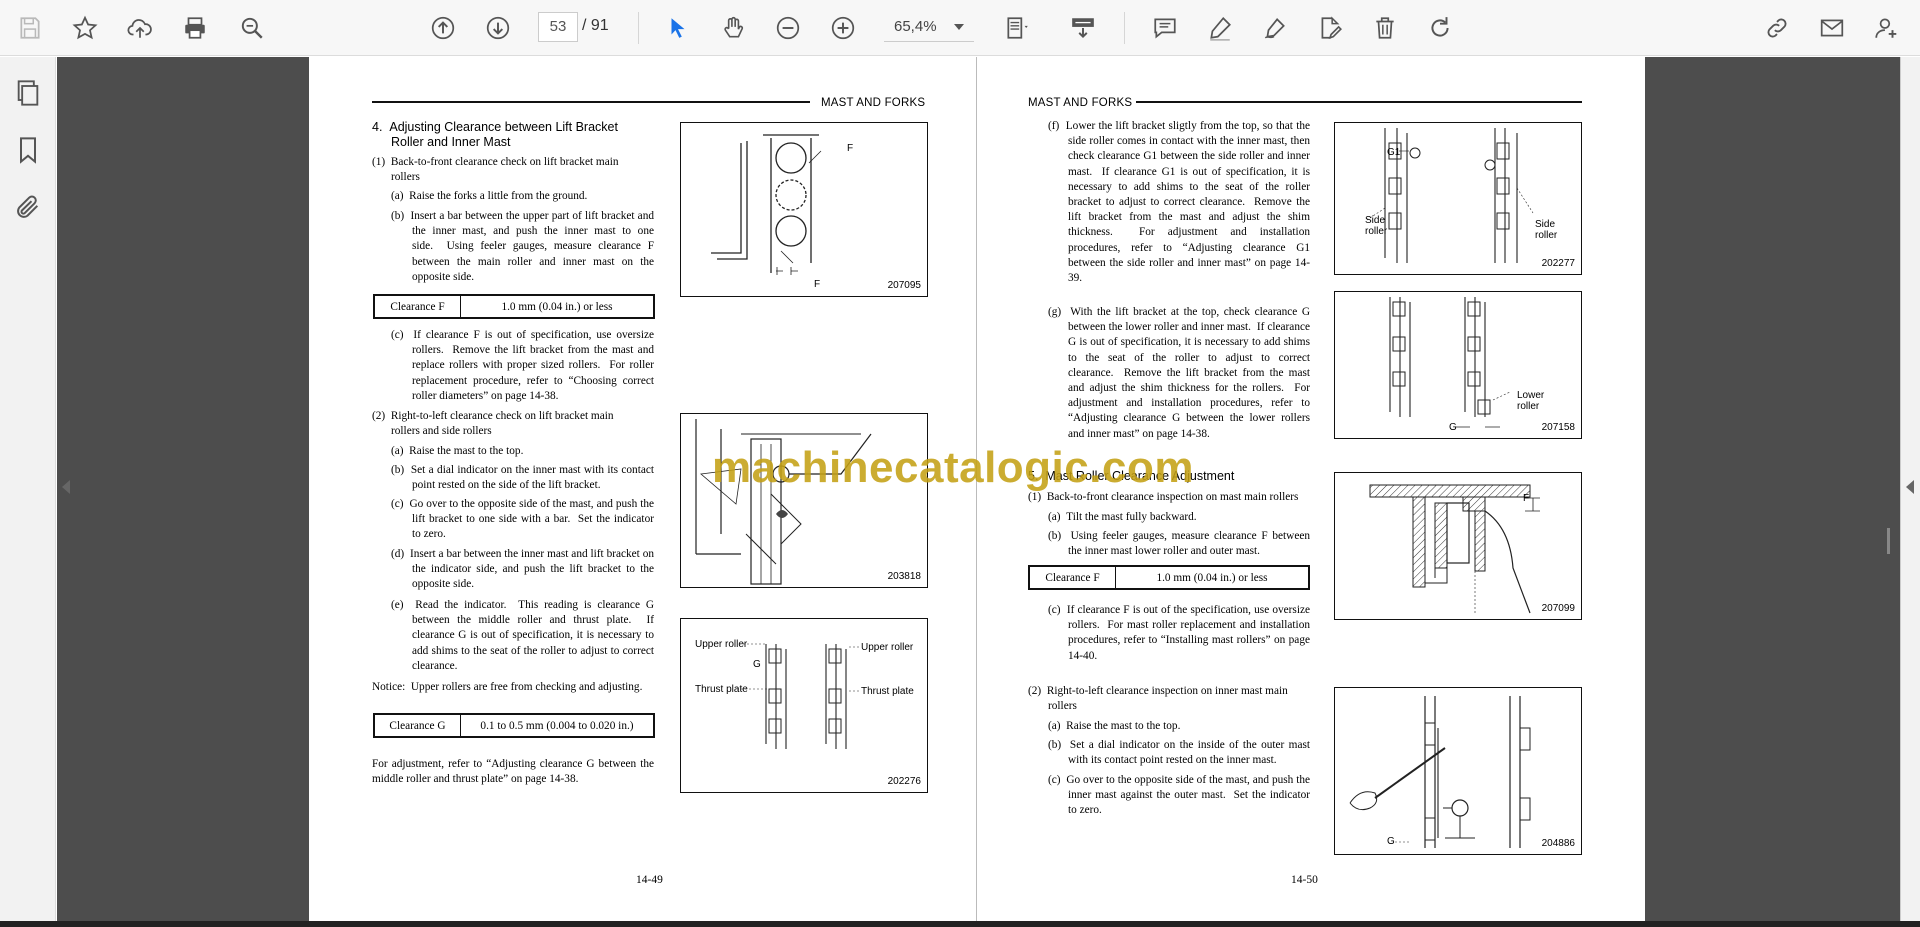  What do you see at coordinates (1304, 880) in the screenshot?
I see `page-number: 14-50` at bounding box center [1304, 880].